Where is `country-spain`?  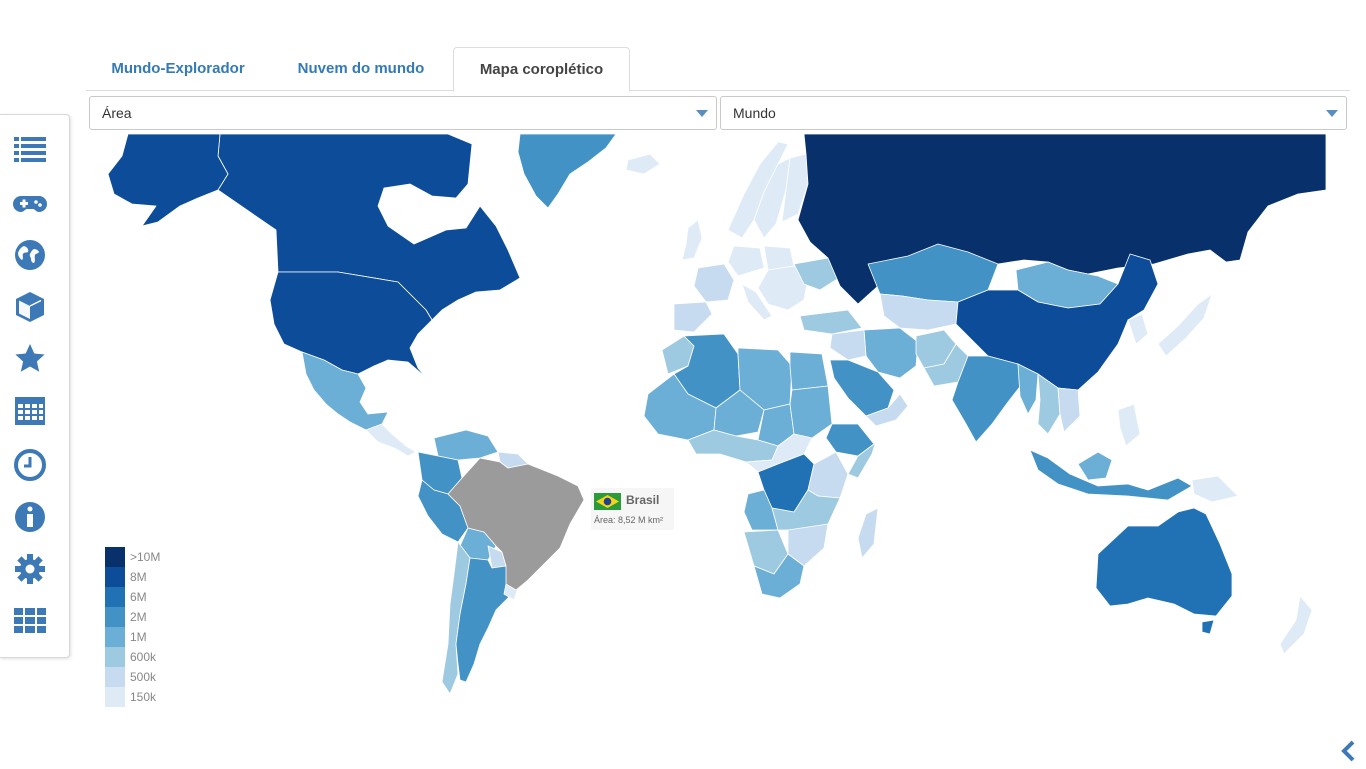
country-spain is located at coordinates (693, 317).